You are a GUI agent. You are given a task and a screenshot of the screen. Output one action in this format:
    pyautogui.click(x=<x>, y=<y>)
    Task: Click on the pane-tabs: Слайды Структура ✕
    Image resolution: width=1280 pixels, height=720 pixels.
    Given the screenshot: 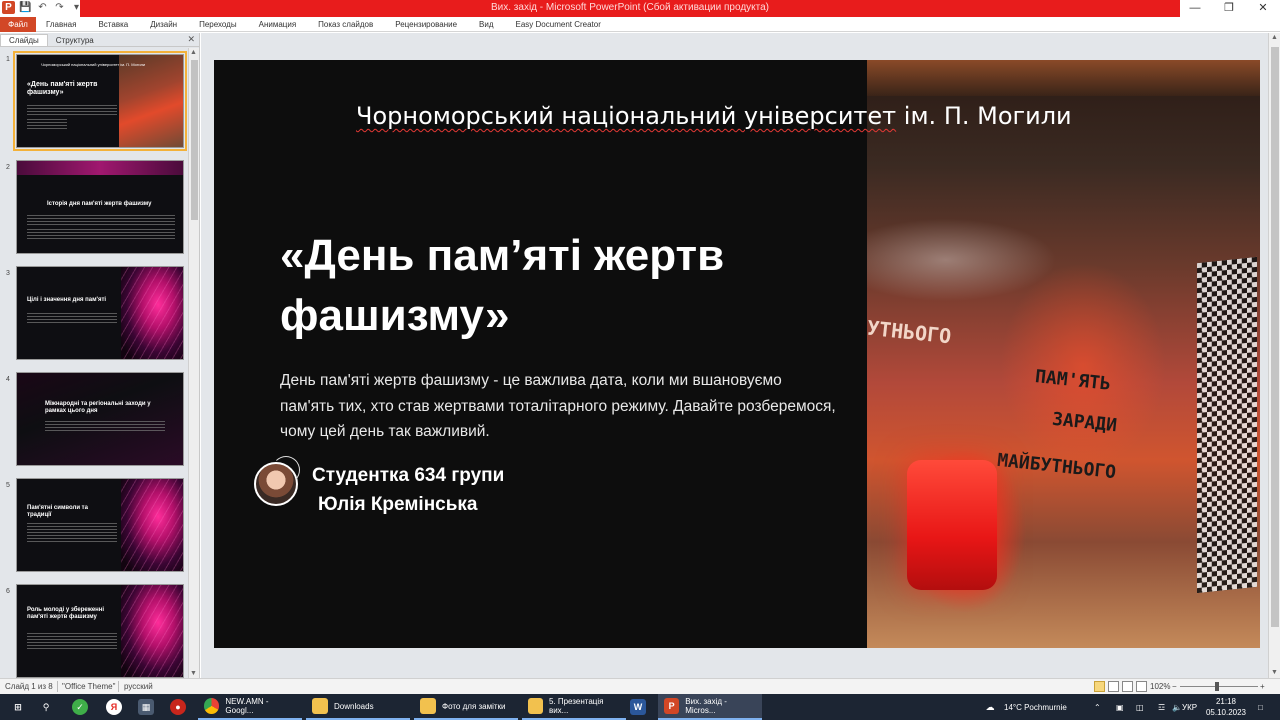 What is the action you would take?
    pyautogui.click(x=99, y=40)
    